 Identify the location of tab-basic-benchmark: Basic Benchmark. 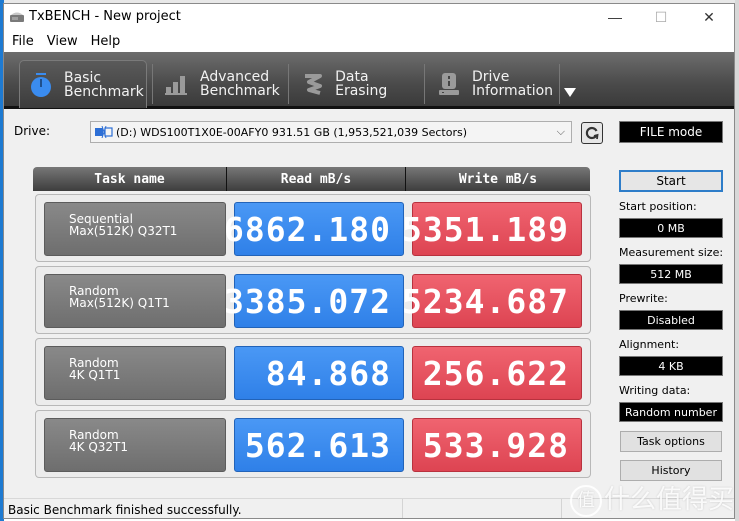
(83, 84).